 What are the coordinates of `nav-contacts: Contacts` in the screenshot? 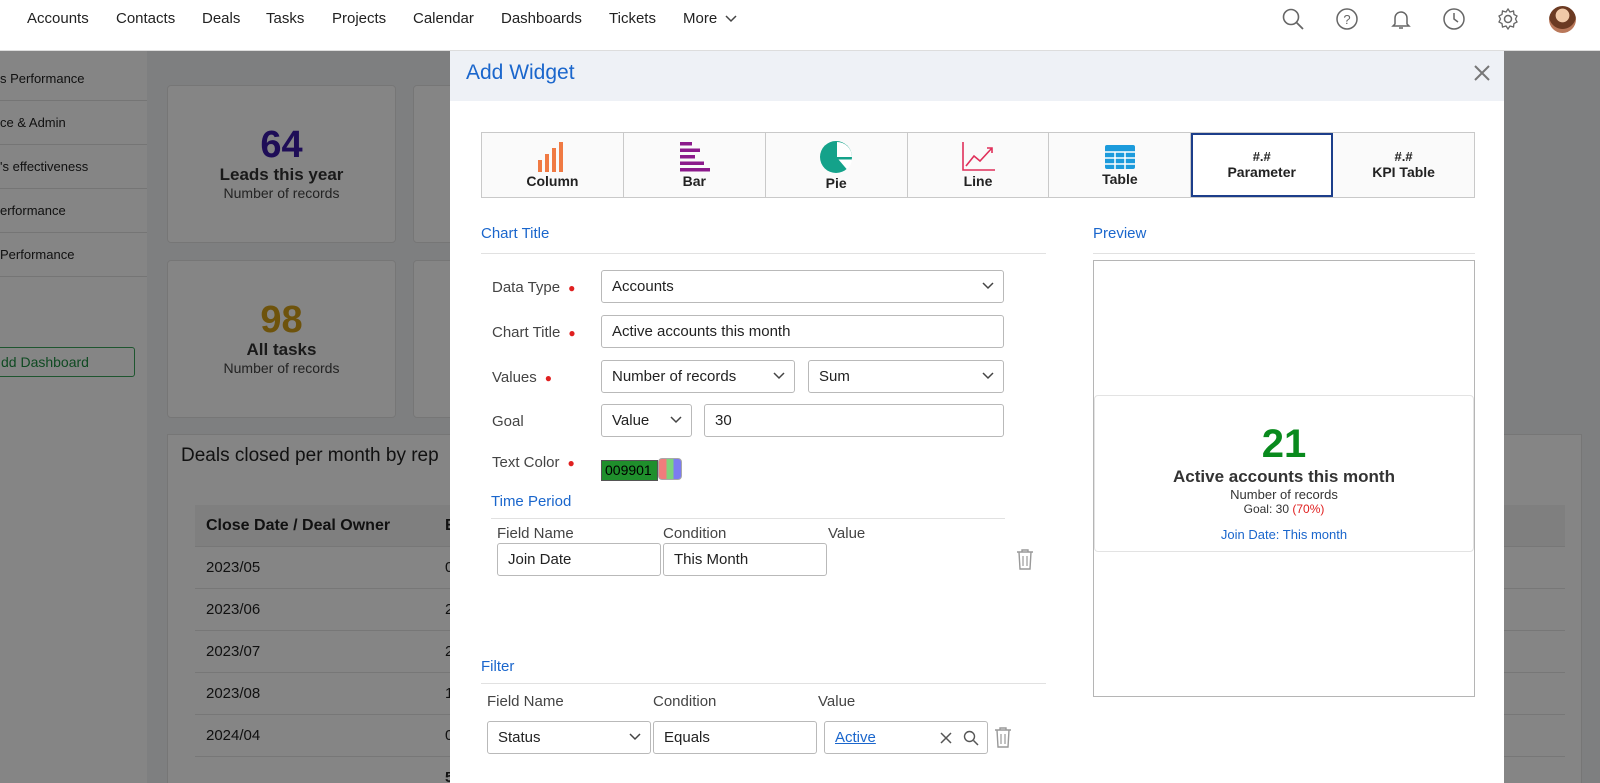 It's located at (145, 18).